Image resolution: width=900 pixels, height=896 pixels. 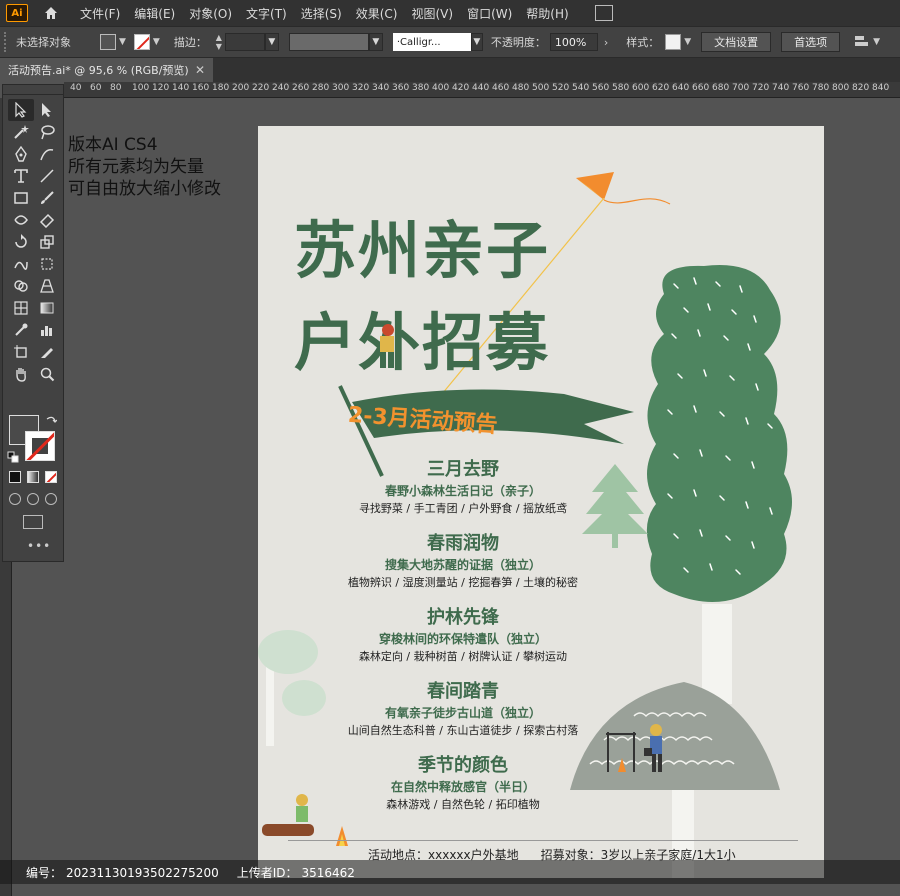 What do you see at coordinates (210, 13) in the screenshot?
I see `menu-object: 对象(O)` at bounding box center [210, 13].